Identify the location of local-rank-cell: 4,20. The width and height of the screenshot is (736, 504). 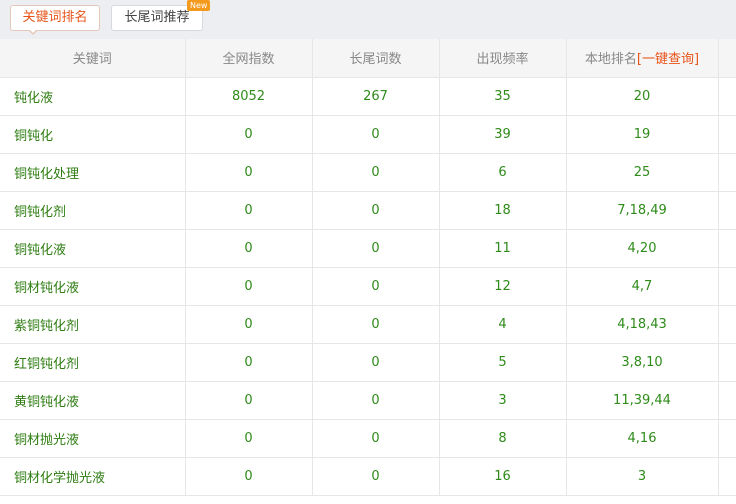
(642, 248).